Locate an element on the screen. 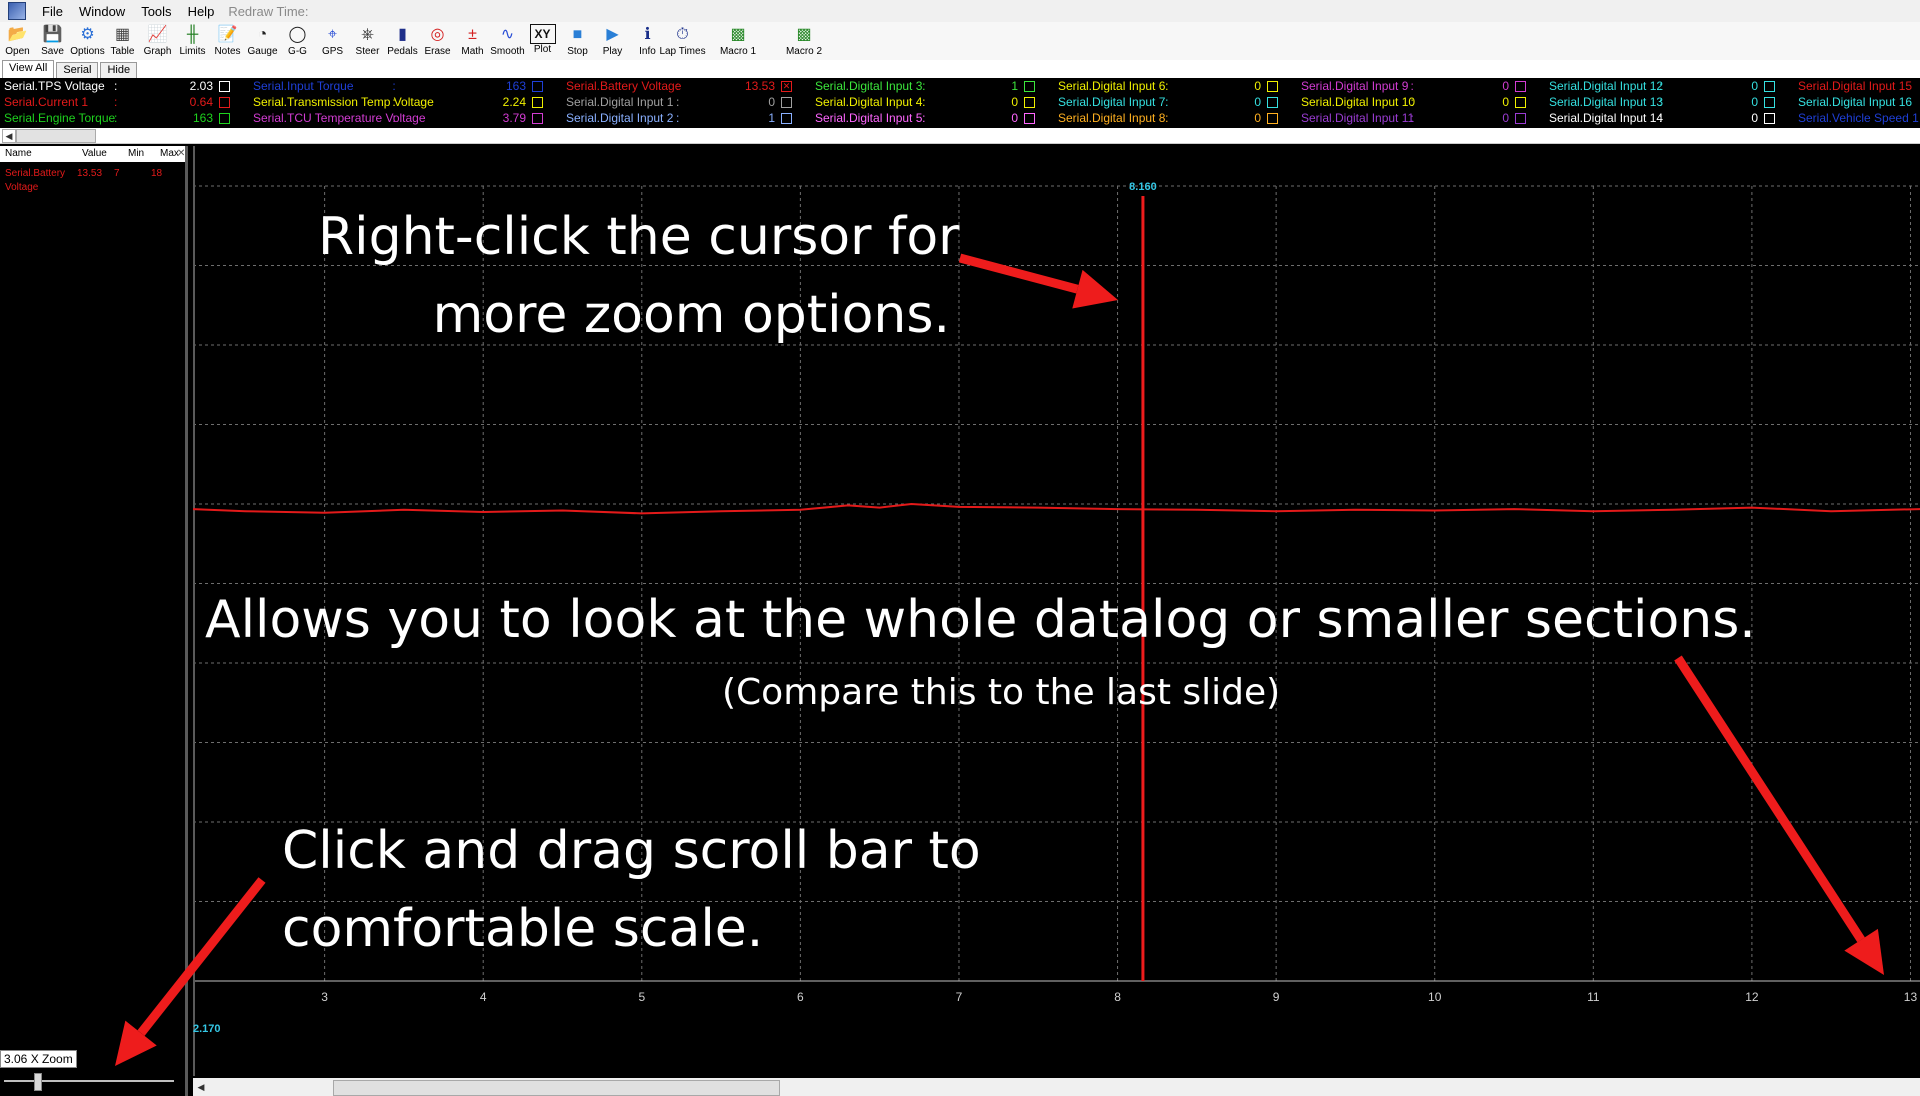 This screenshot has width=1920, height=1096. erase-icon: ◎ is located at coordinates (437, 34).